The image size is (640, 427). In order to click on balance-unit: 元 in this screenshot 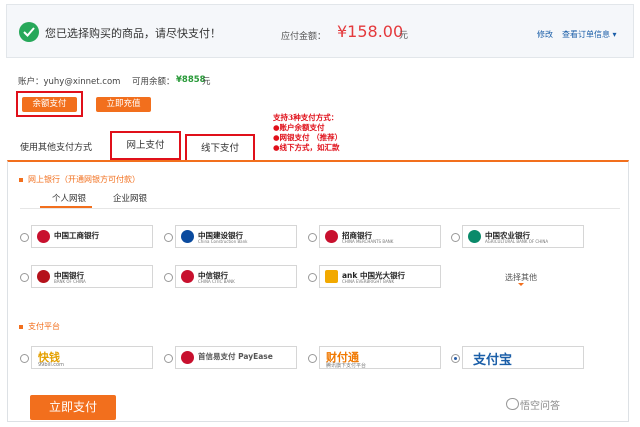, I will do `click(206, 82)`.